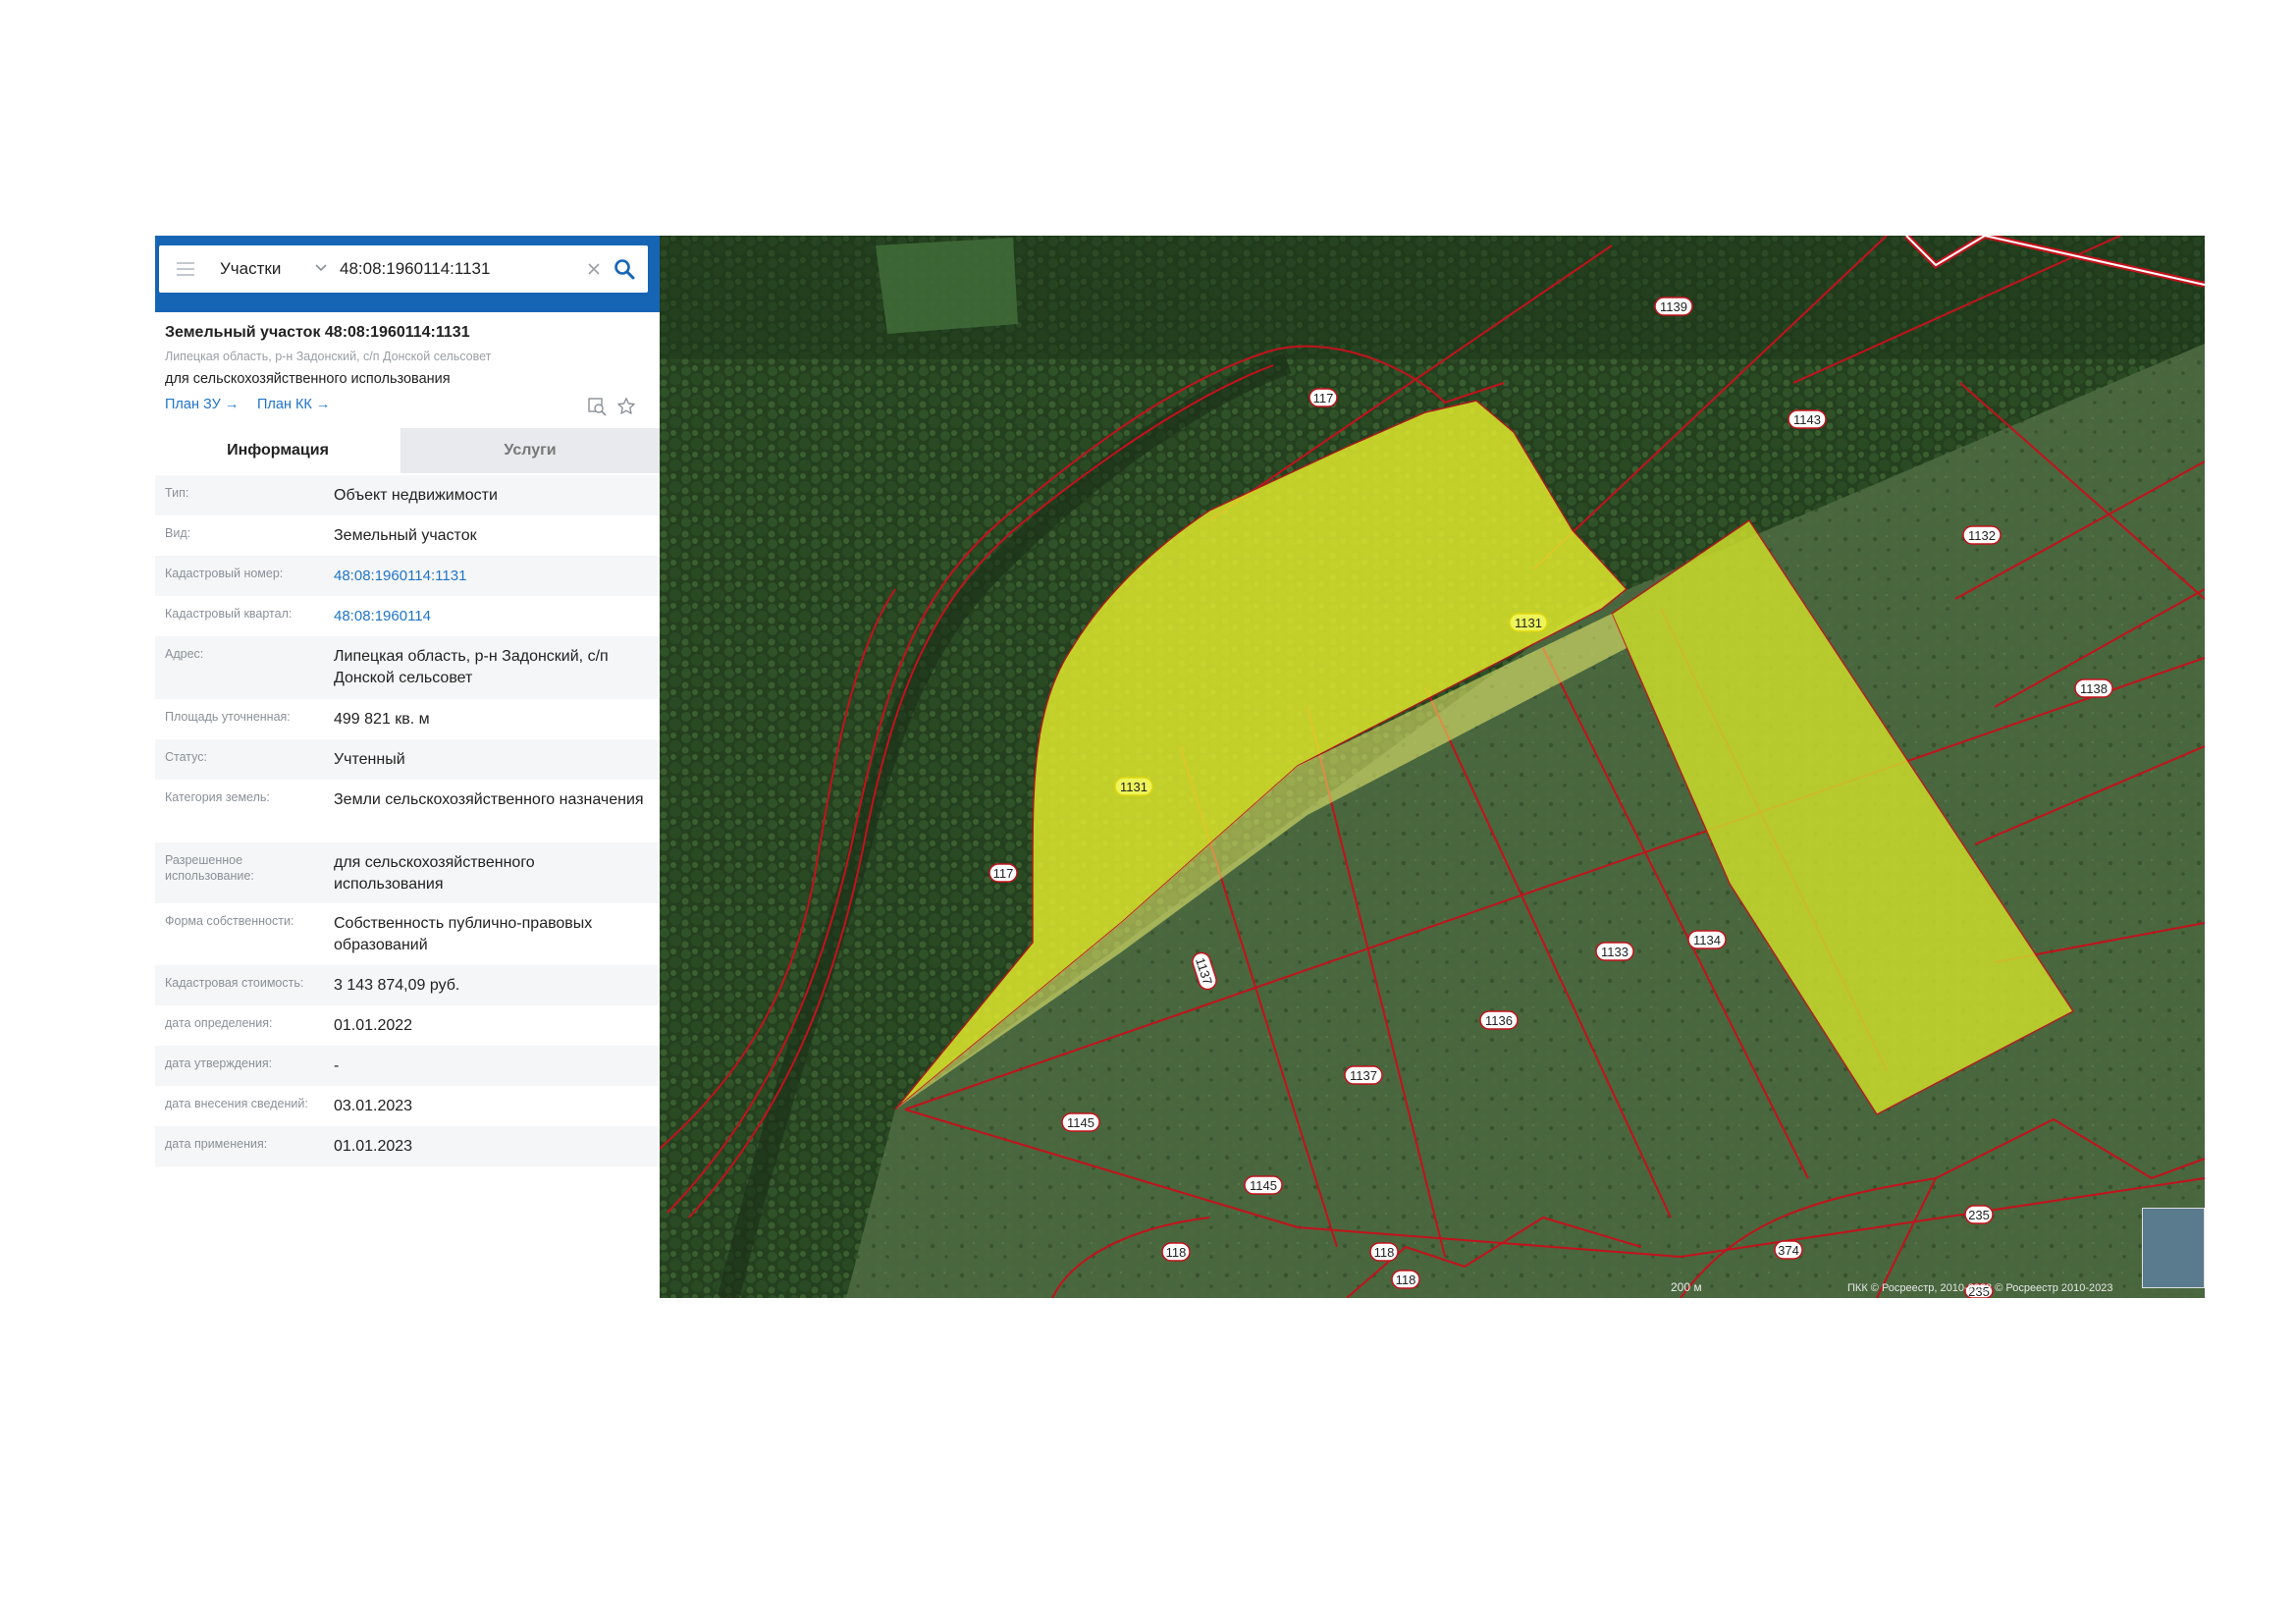 The image size is (2296, 1624). I want to click on info-label: Категория земель:, so click(218, 797).